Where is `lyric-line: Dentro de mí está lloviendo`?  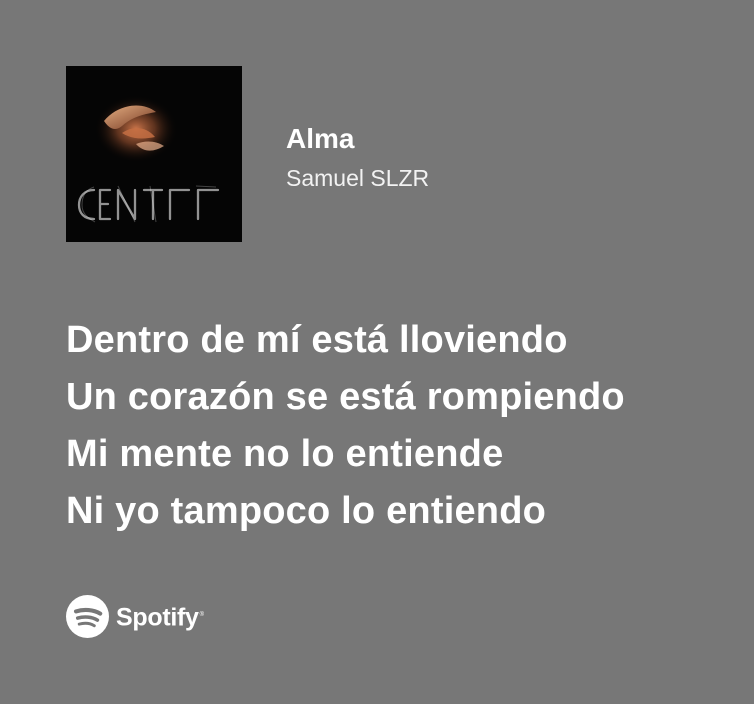
lyric-line: Dentro de mí está lloviendo is located at coordinates (345, 340).